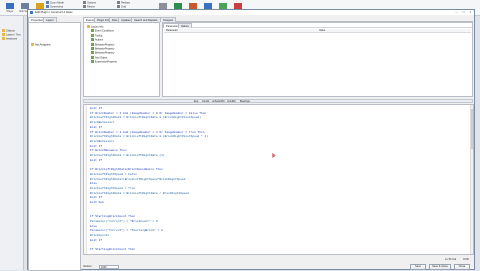  I want to click on player-button: Player, so click(9, 7).